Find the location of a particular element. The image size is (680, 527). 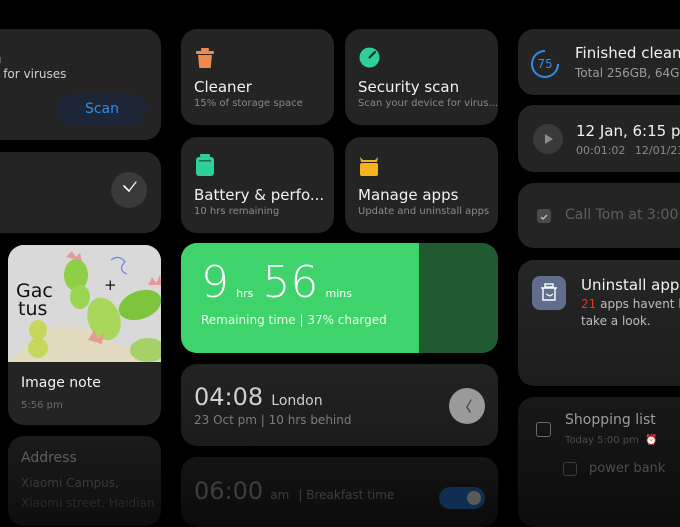

image-note-widget: Gac tus + Image note 5:56 pm is located at coordinates (84, 335).